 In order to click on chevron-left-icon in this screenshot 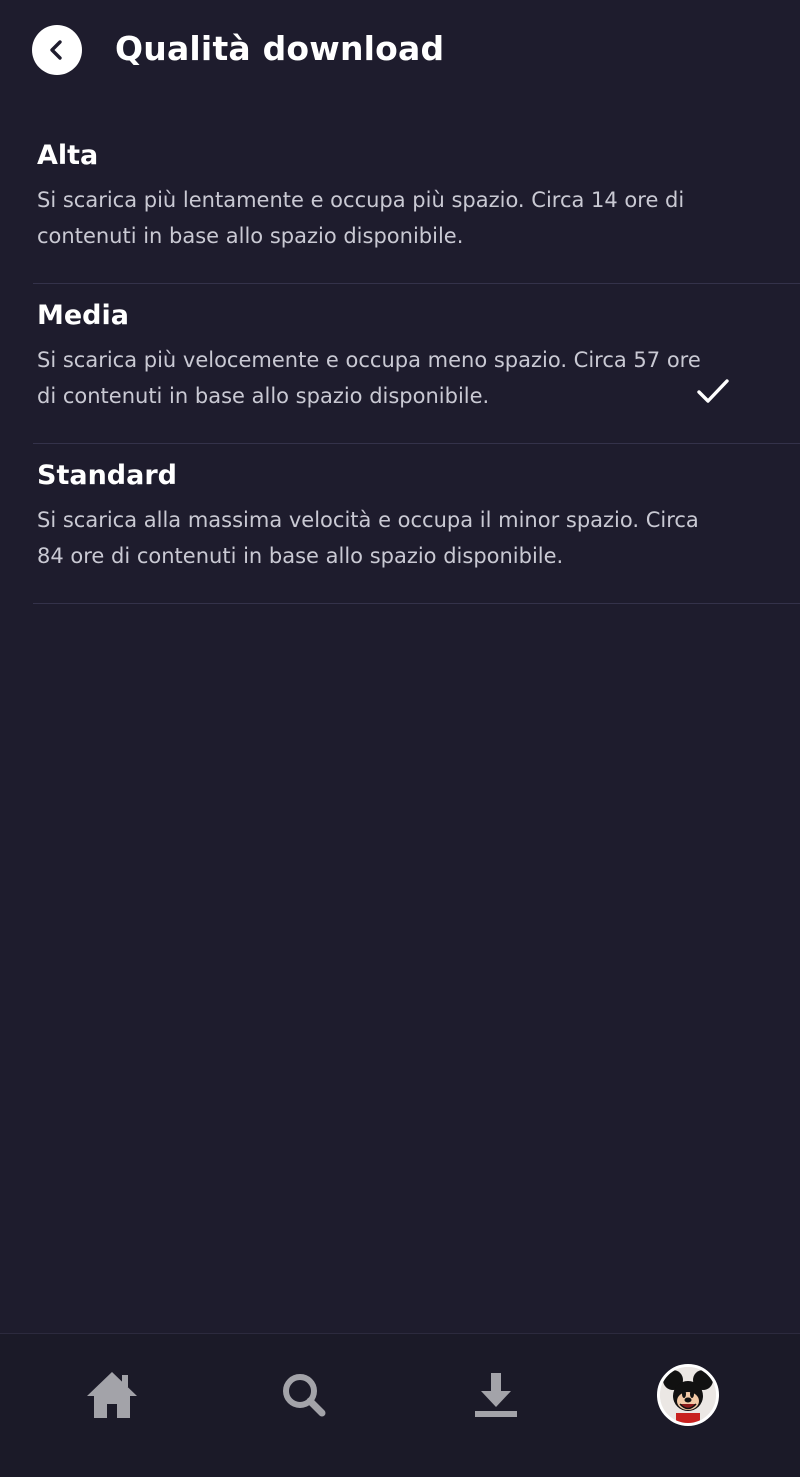, I will do `click(56, 50)`.